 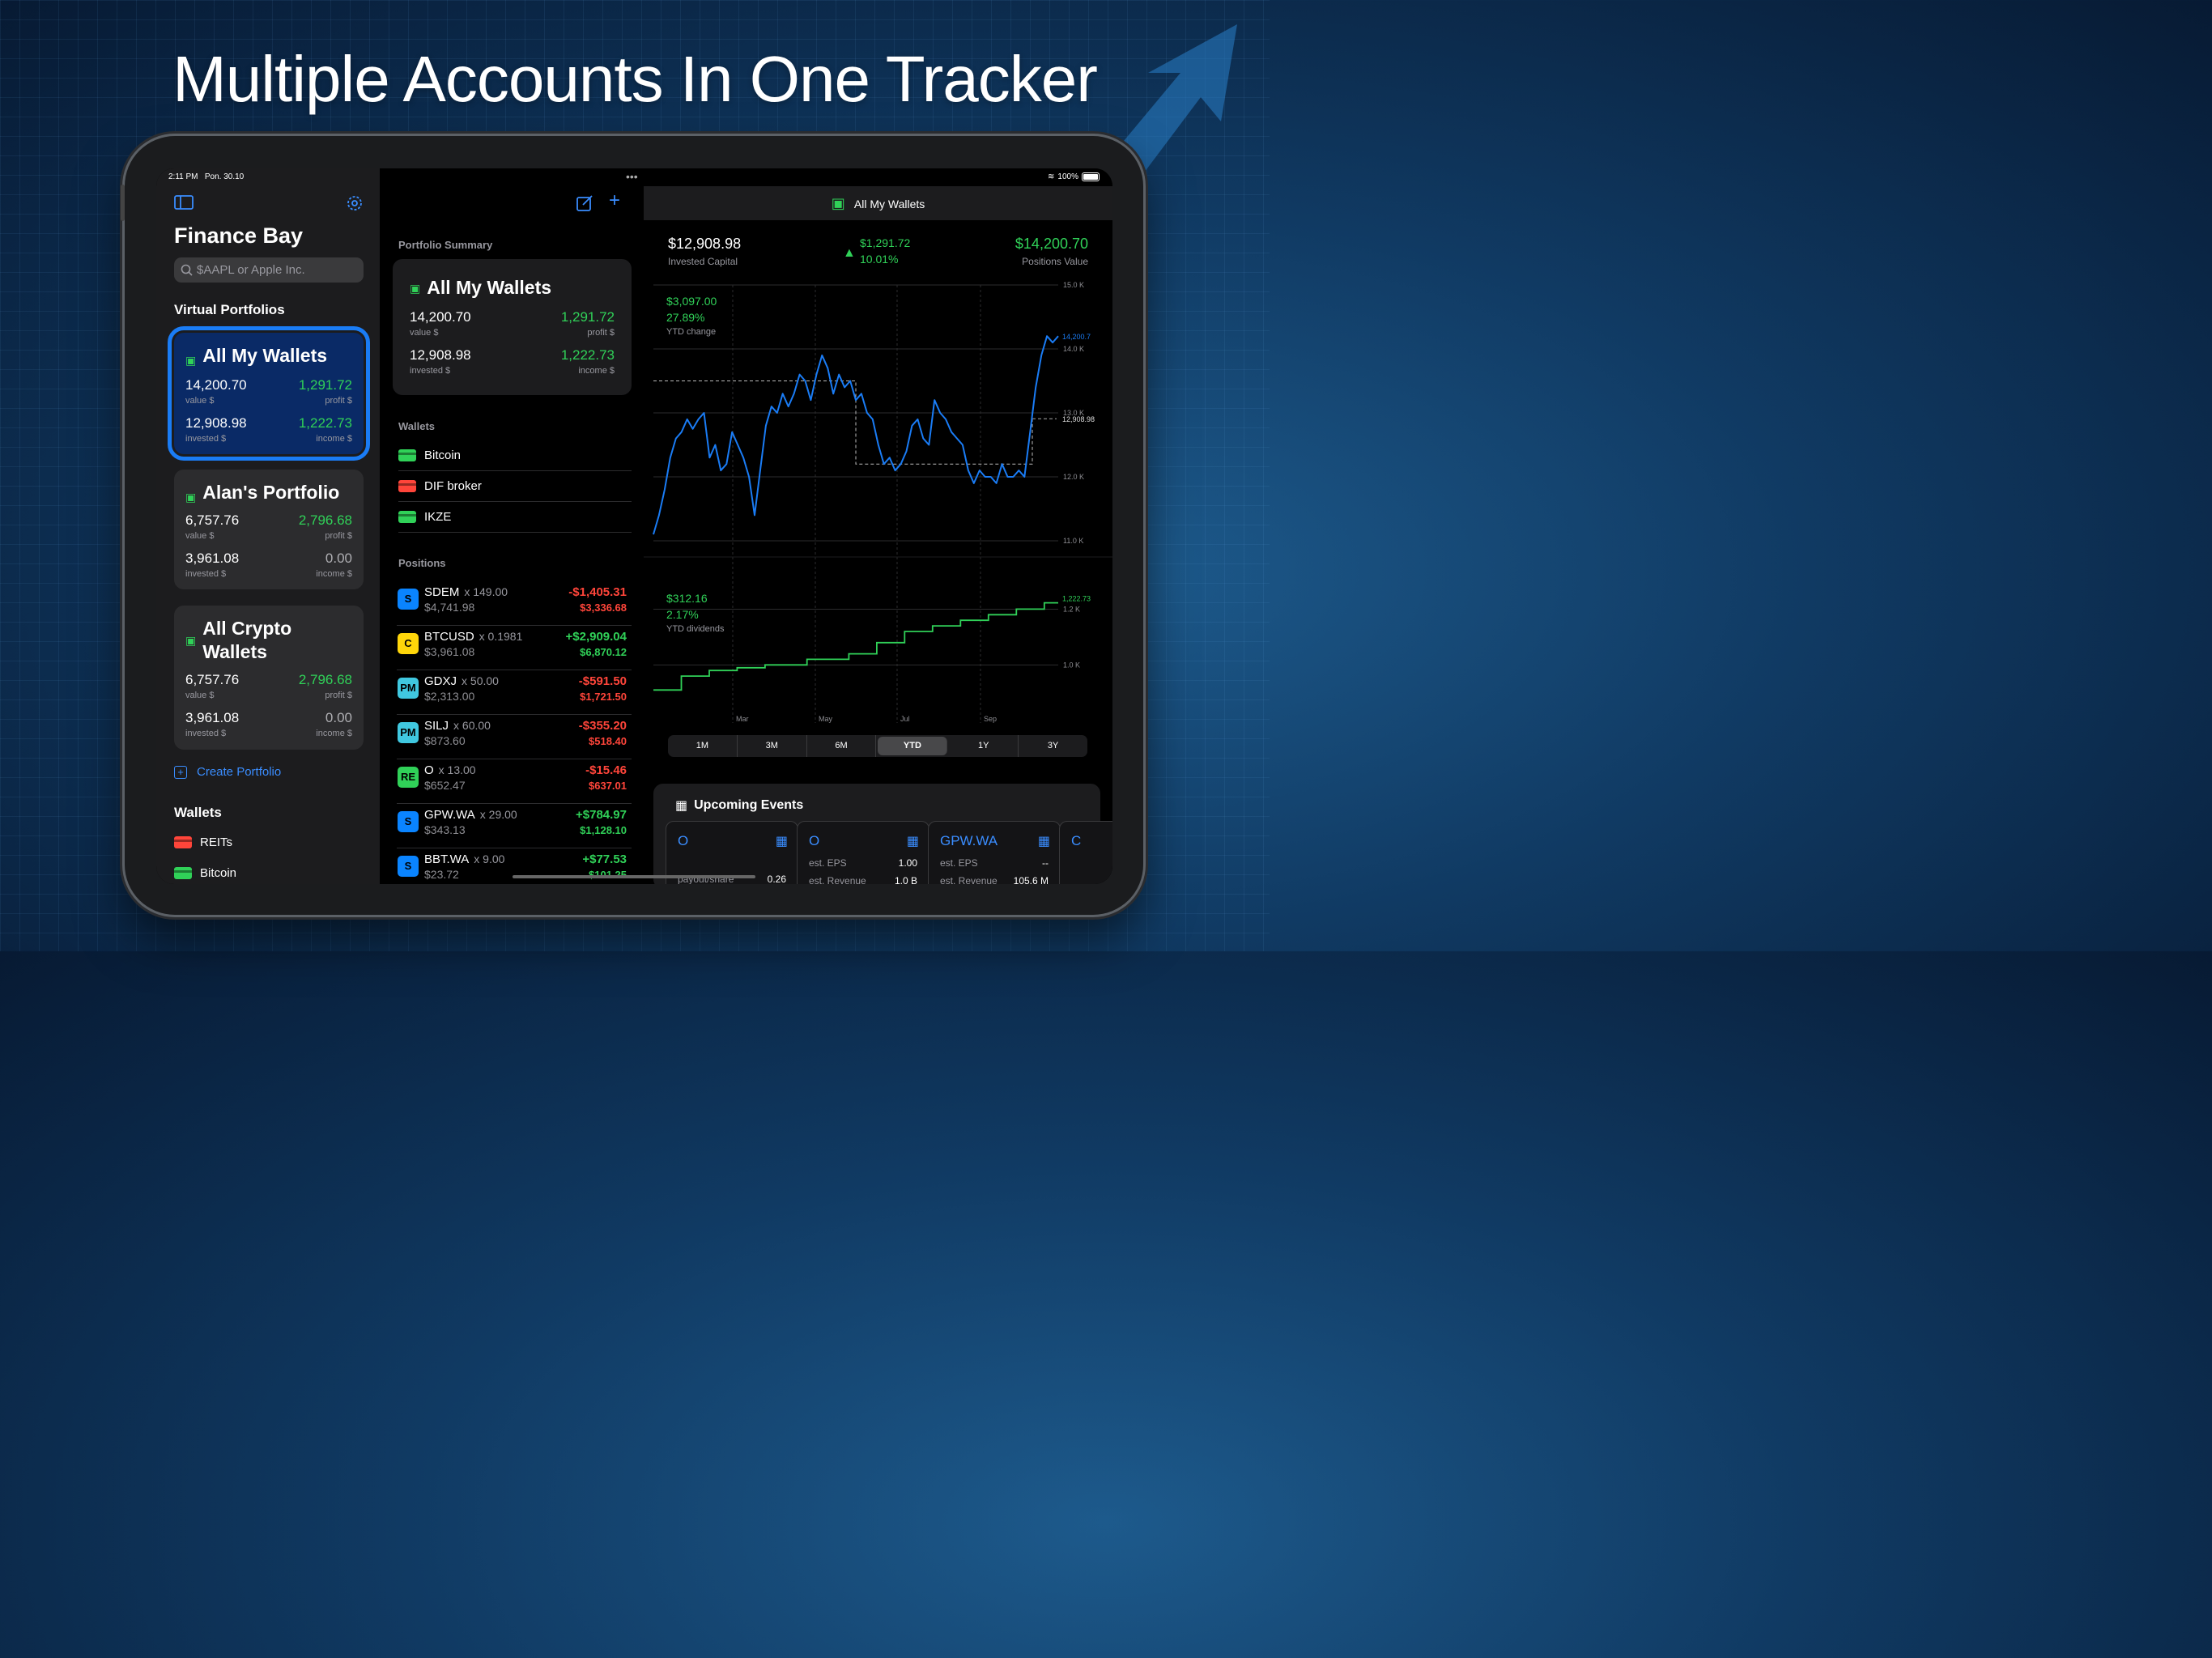 I want to click on x-tick-label: Sep, so click(x=991, y=719).